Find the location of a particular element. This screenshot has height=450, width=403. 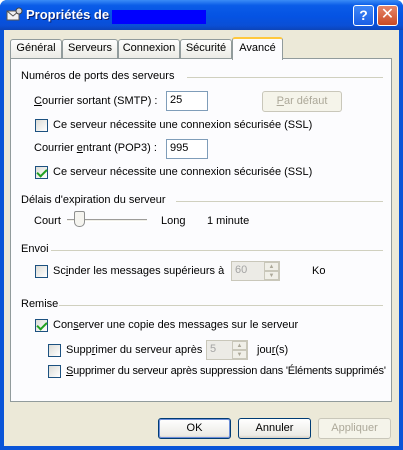

timeout-slider-thumb is located at coordinates (79, 219).